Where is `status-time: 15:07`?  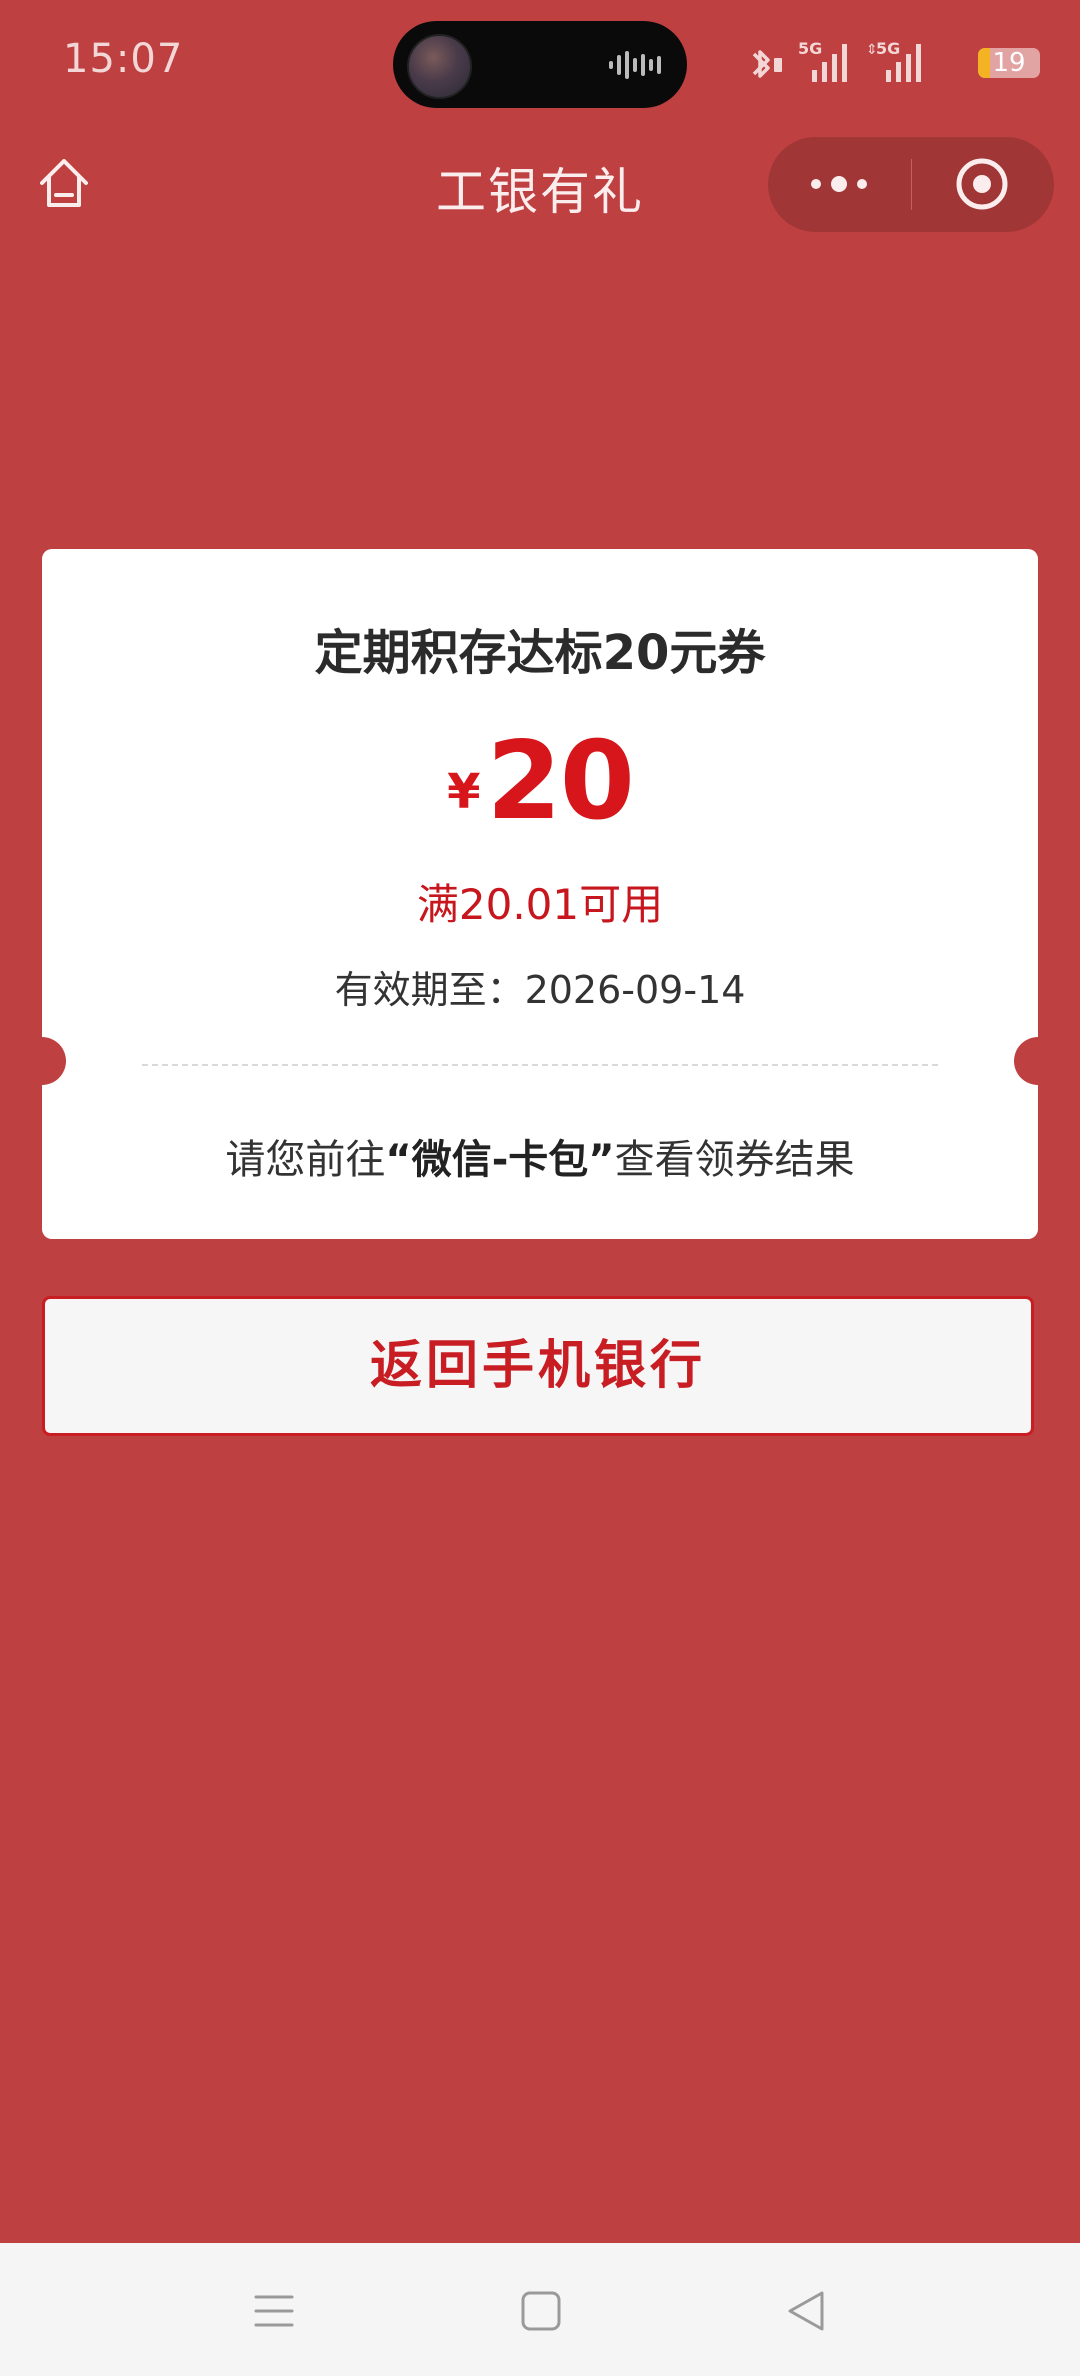 status-time: 15:07 is located at coordinates (123, 59).